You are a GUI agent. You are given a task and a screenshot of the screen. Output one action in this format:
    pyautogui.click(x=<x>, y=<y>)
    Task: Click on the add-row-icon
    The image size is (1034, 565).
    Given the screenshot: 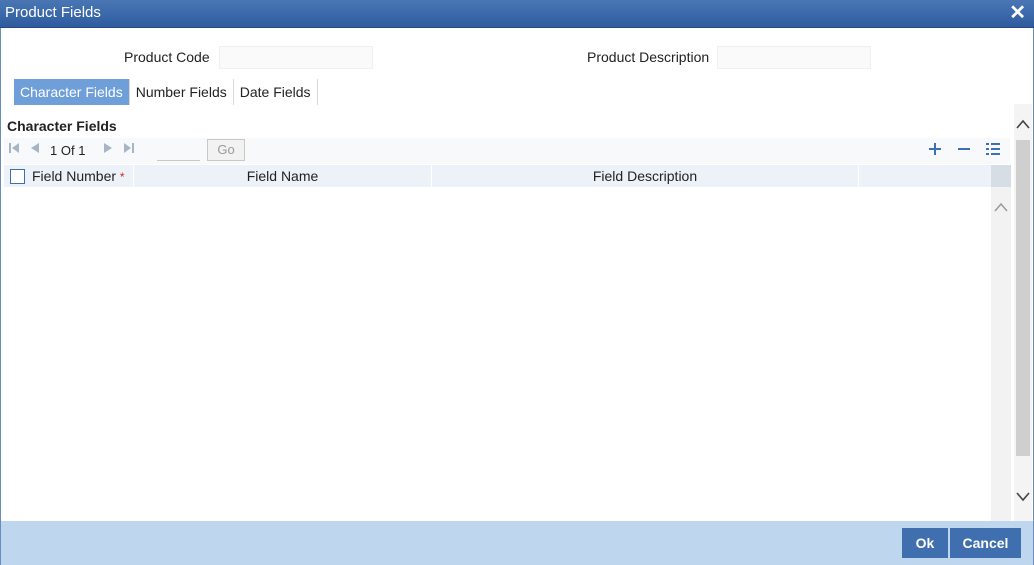 What is the action you would take?
    pyautogui.click(x=935, y=150)
    